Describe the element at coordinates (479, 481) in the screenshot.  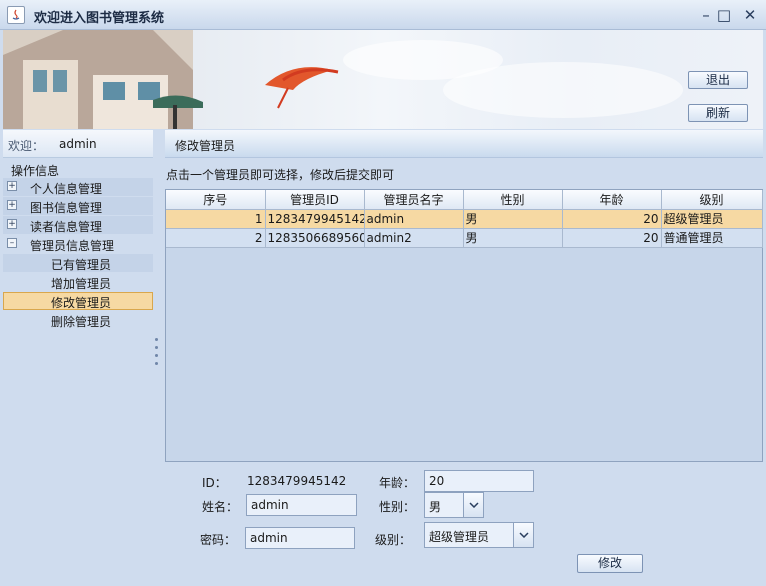
I see `age-field: 20` at that location.